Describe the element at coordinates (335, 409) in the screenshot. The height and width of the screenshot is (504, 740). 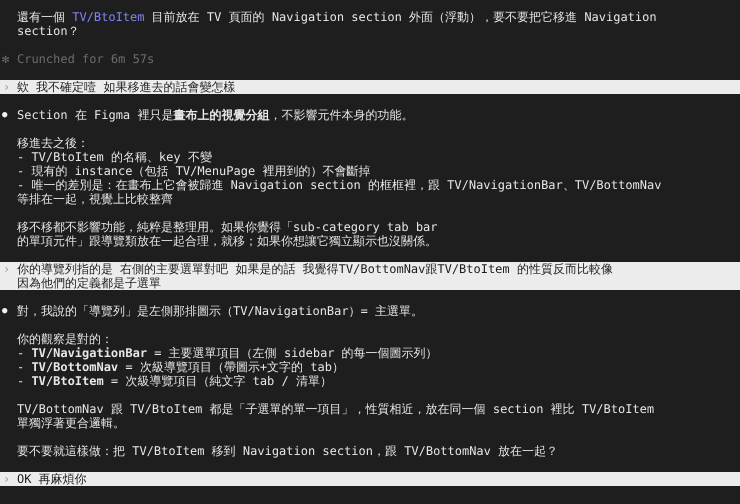
I see `message-line: TV/BottomNav 跟 TV/BtoItem 都是「子選單的單一項目」，性質相近，放在同一個 section 裡比 TV/BtoItem` at that location.